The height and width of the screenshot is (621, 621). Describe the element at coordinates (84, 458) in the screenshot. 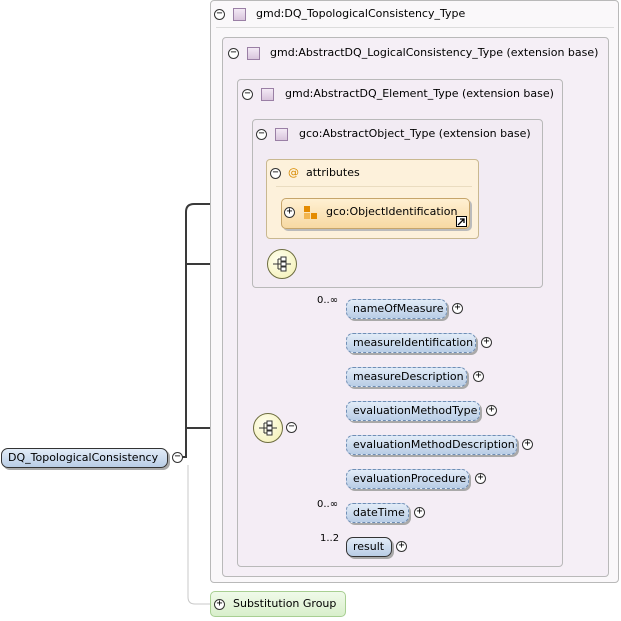

I see `root-element-dq-topological-consistency: DQ_TopologicalConsistency` at that location.